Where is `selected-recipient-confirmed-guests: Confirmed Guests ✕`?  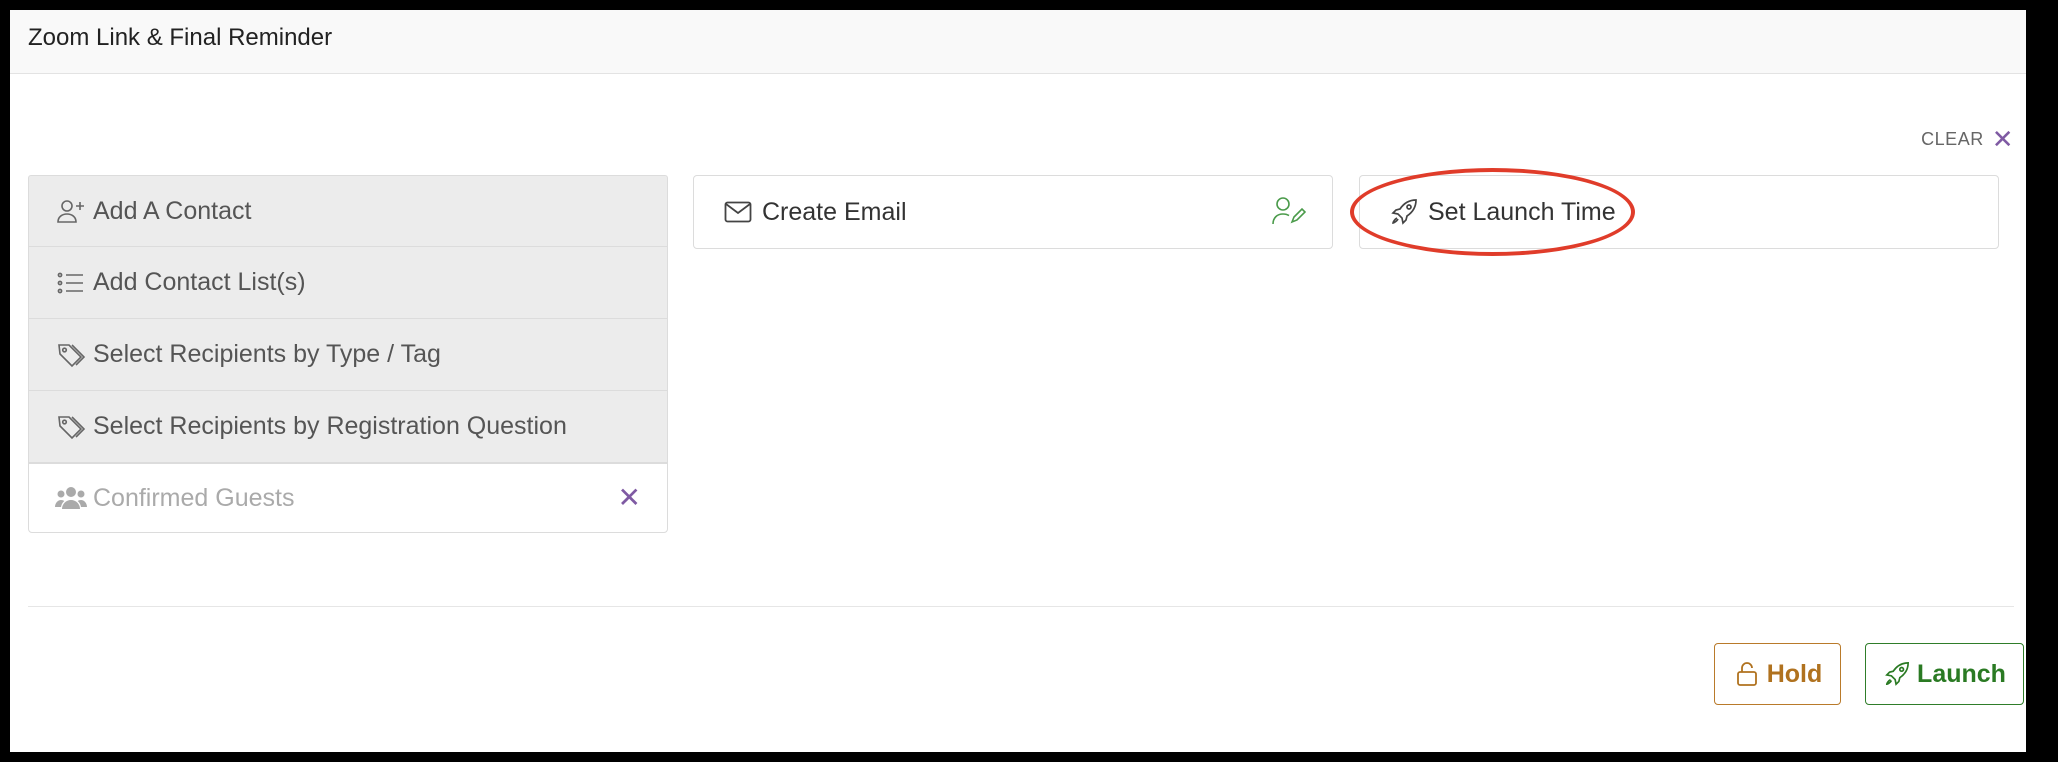 selected-recipient-confirmed-guests: Confirmed Guests ✕ is located at coordinates (348, 498).